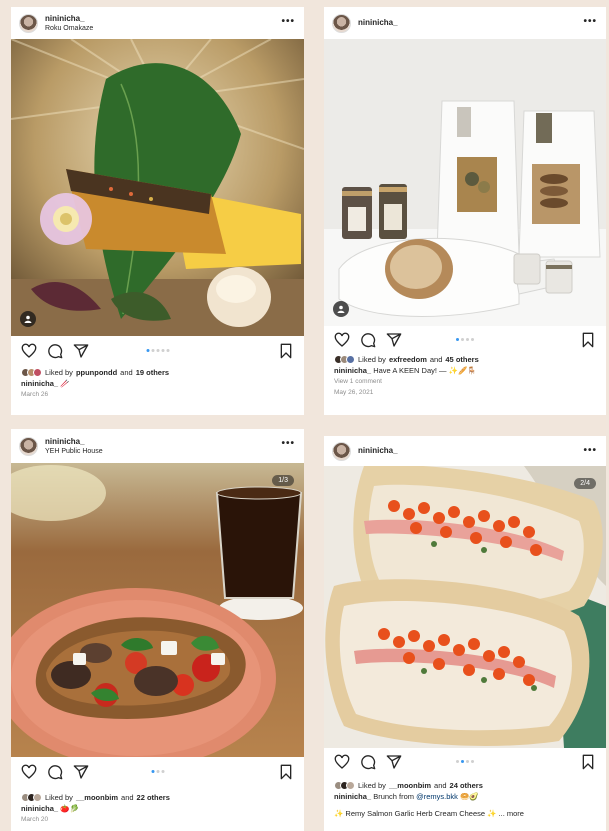  What do you see at coordinates (153, 797) in the screenshot?
I see `liked-others: 22 others` at bounding box center [153, 797].